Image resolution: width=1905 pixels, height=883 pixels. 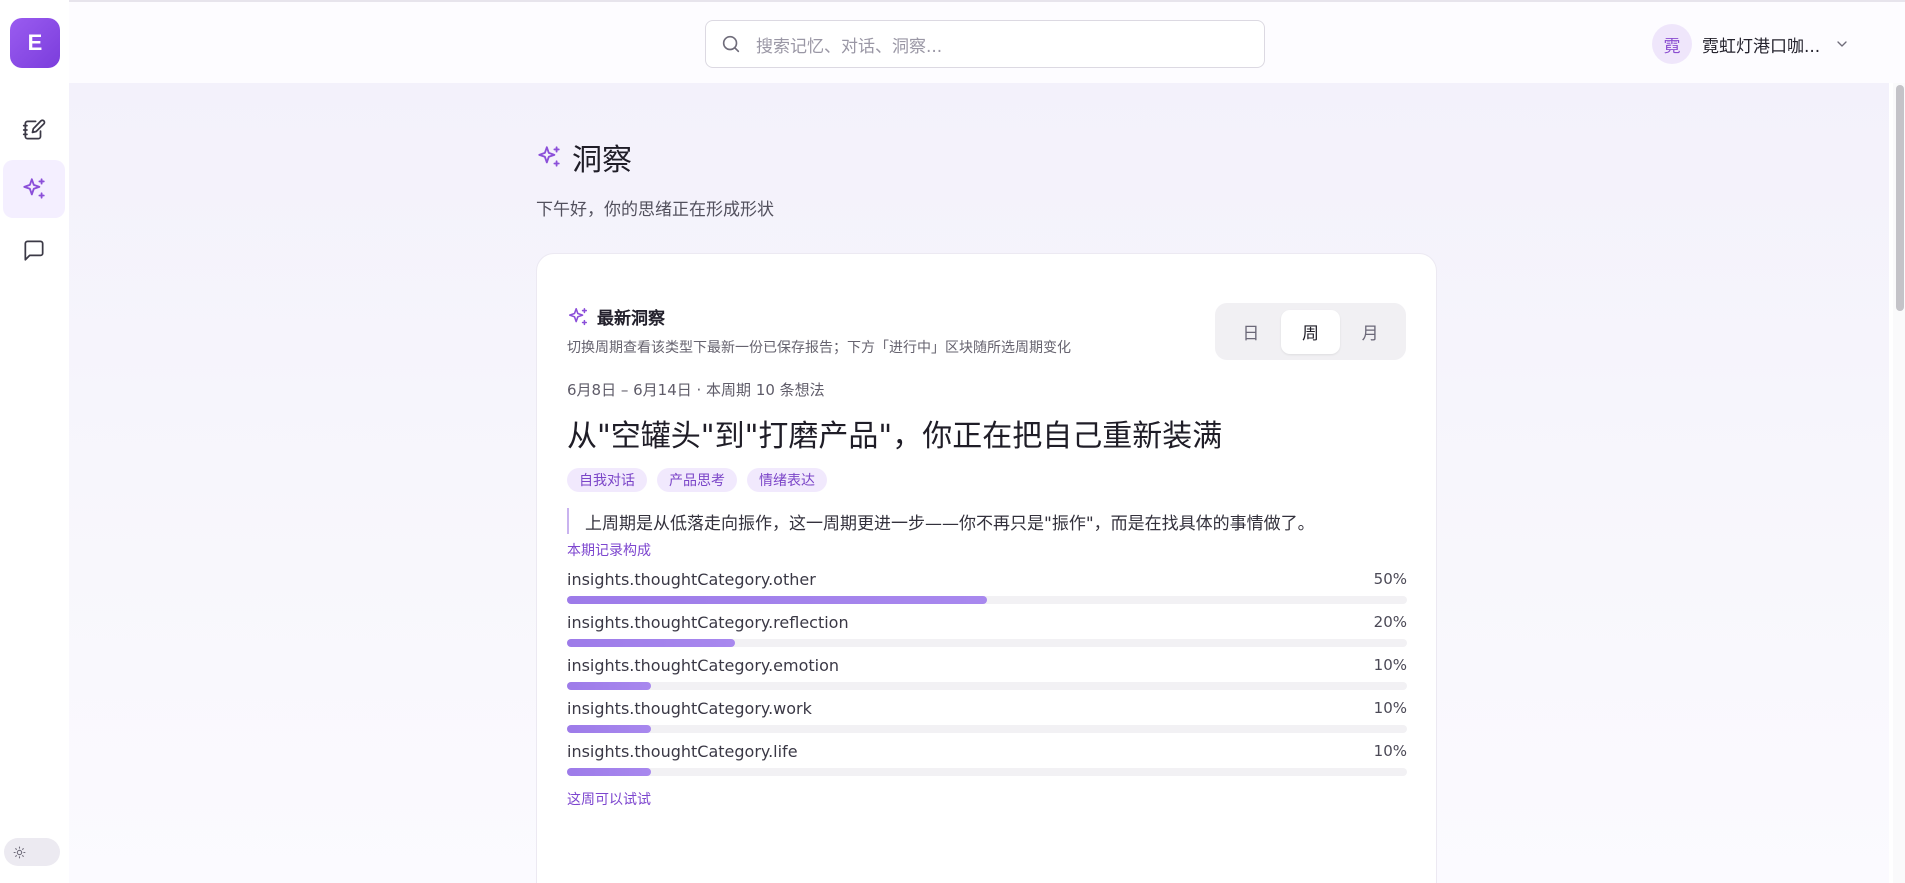 I want to click on app-logo: E, so click(x=35, y=43).